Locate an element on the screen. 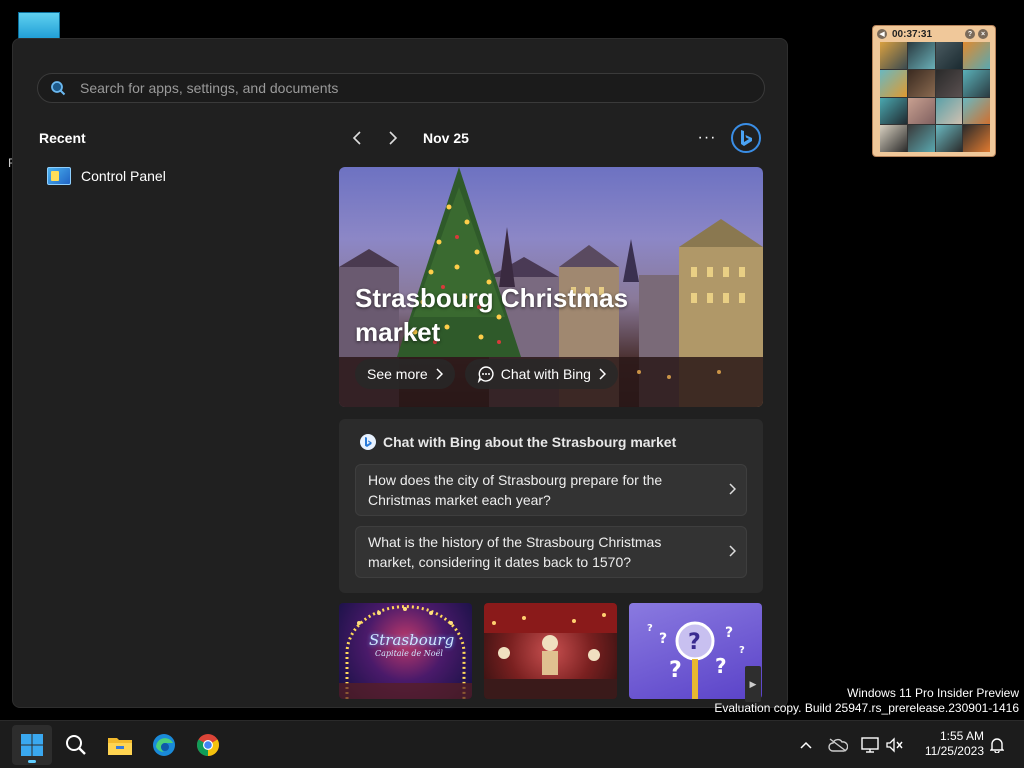 The width and height of the screenshot is (1024, 768). chrome-icon is located at coordinates (208, 745).